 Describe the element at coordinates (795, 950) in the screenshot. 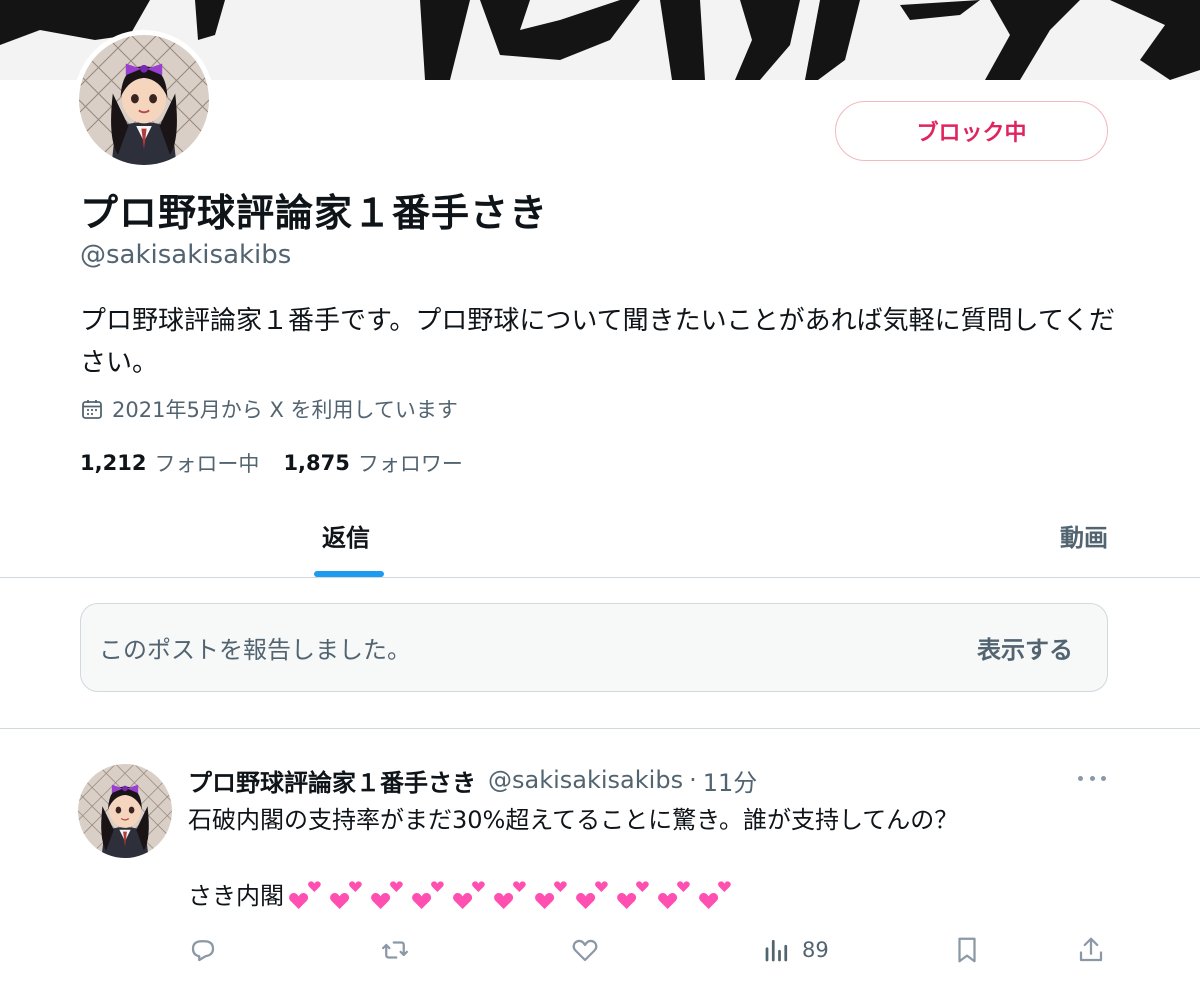

I see `views-button: 89` at that location.